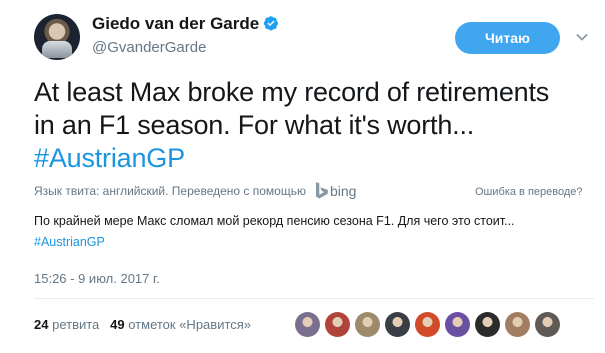 This screenshot has height=353, width=605. I want to click on retweets-count: 24, so click(41, 324).